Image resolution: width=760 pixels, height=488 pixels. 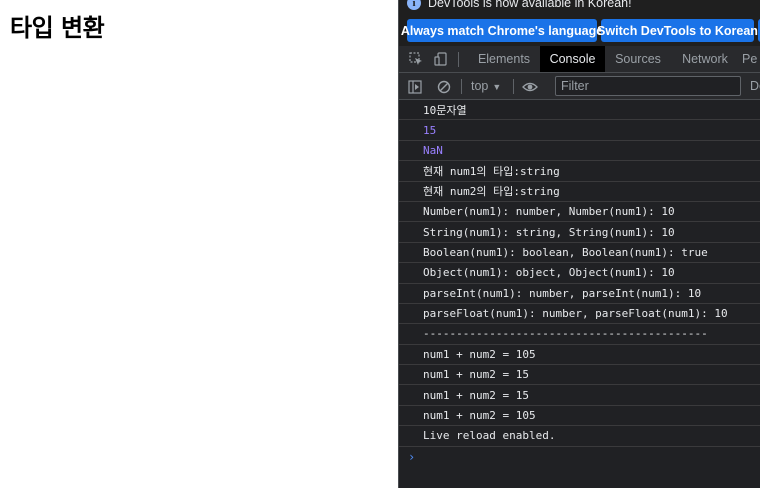 What do you see at coordinates (480, 86) in the screenshot?
I see `context-label: top` at bounding box center [480, 86].